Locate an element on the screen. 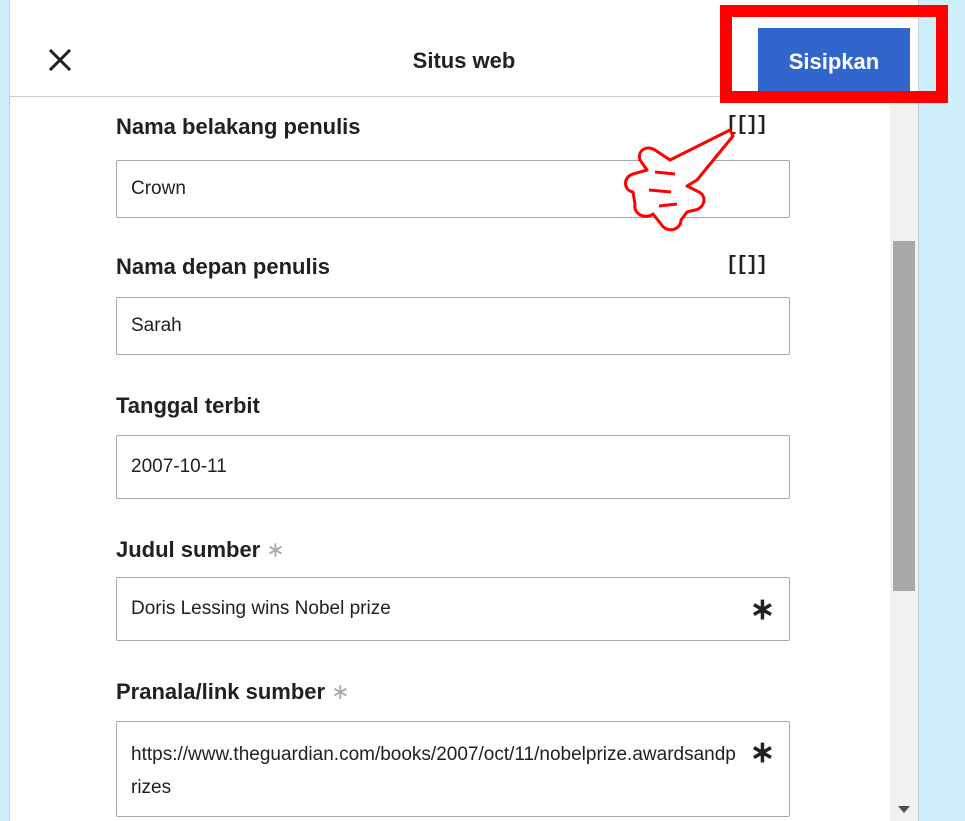  first-name-value: Sarah is located at coordinates (156, 325).